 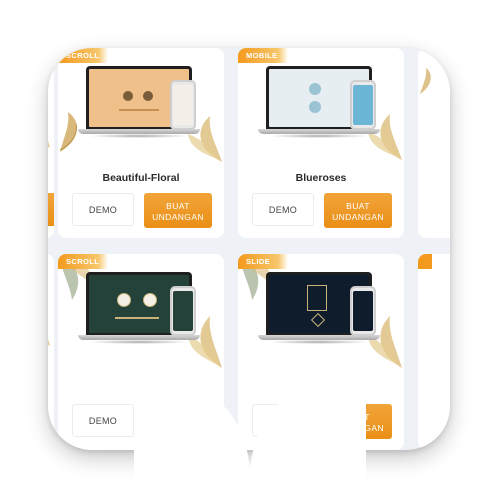 I want to click on template-title: Beautiful-Floral, so click(x=141, y=178).